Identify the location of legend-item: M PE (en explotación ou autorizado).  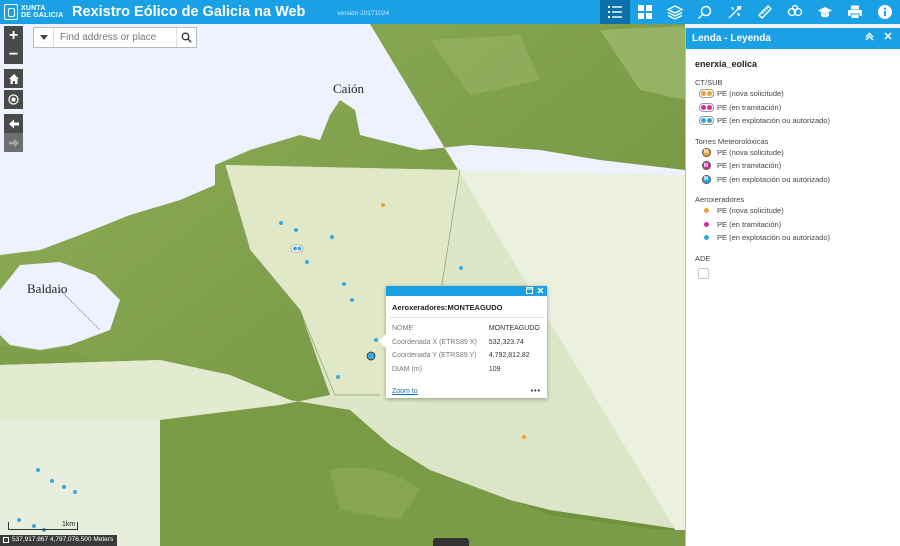
(799, 180).